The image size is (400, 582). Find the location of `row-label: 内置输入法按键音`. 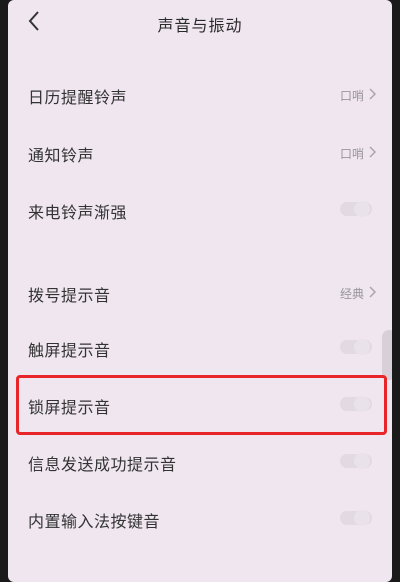

row-label: 内置输入法按键音 is located at coordinates (94, 521).